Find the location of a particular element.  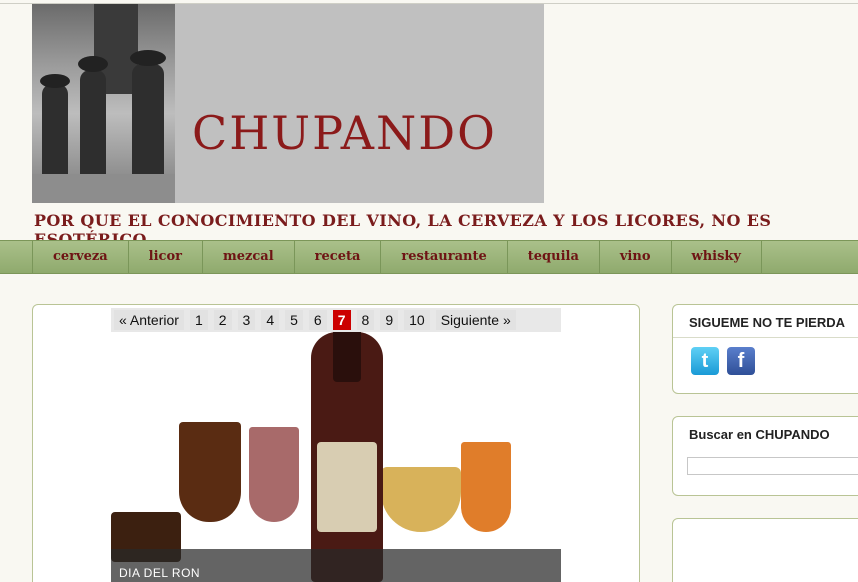

nav-item-whisky: whisky is located at coordinates (716, 257).